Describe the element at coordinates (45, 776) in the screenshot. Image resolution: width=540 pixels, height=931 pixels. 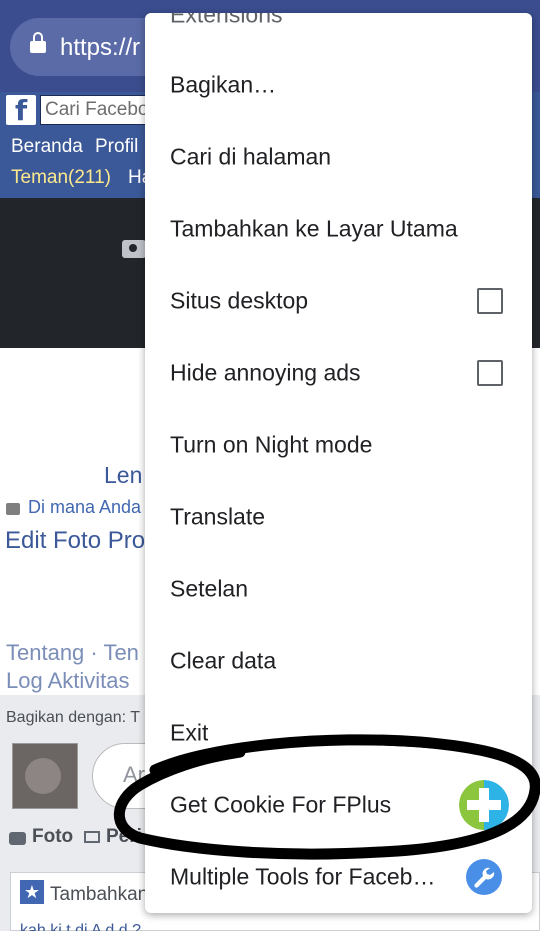
I see `avatar` at that location.